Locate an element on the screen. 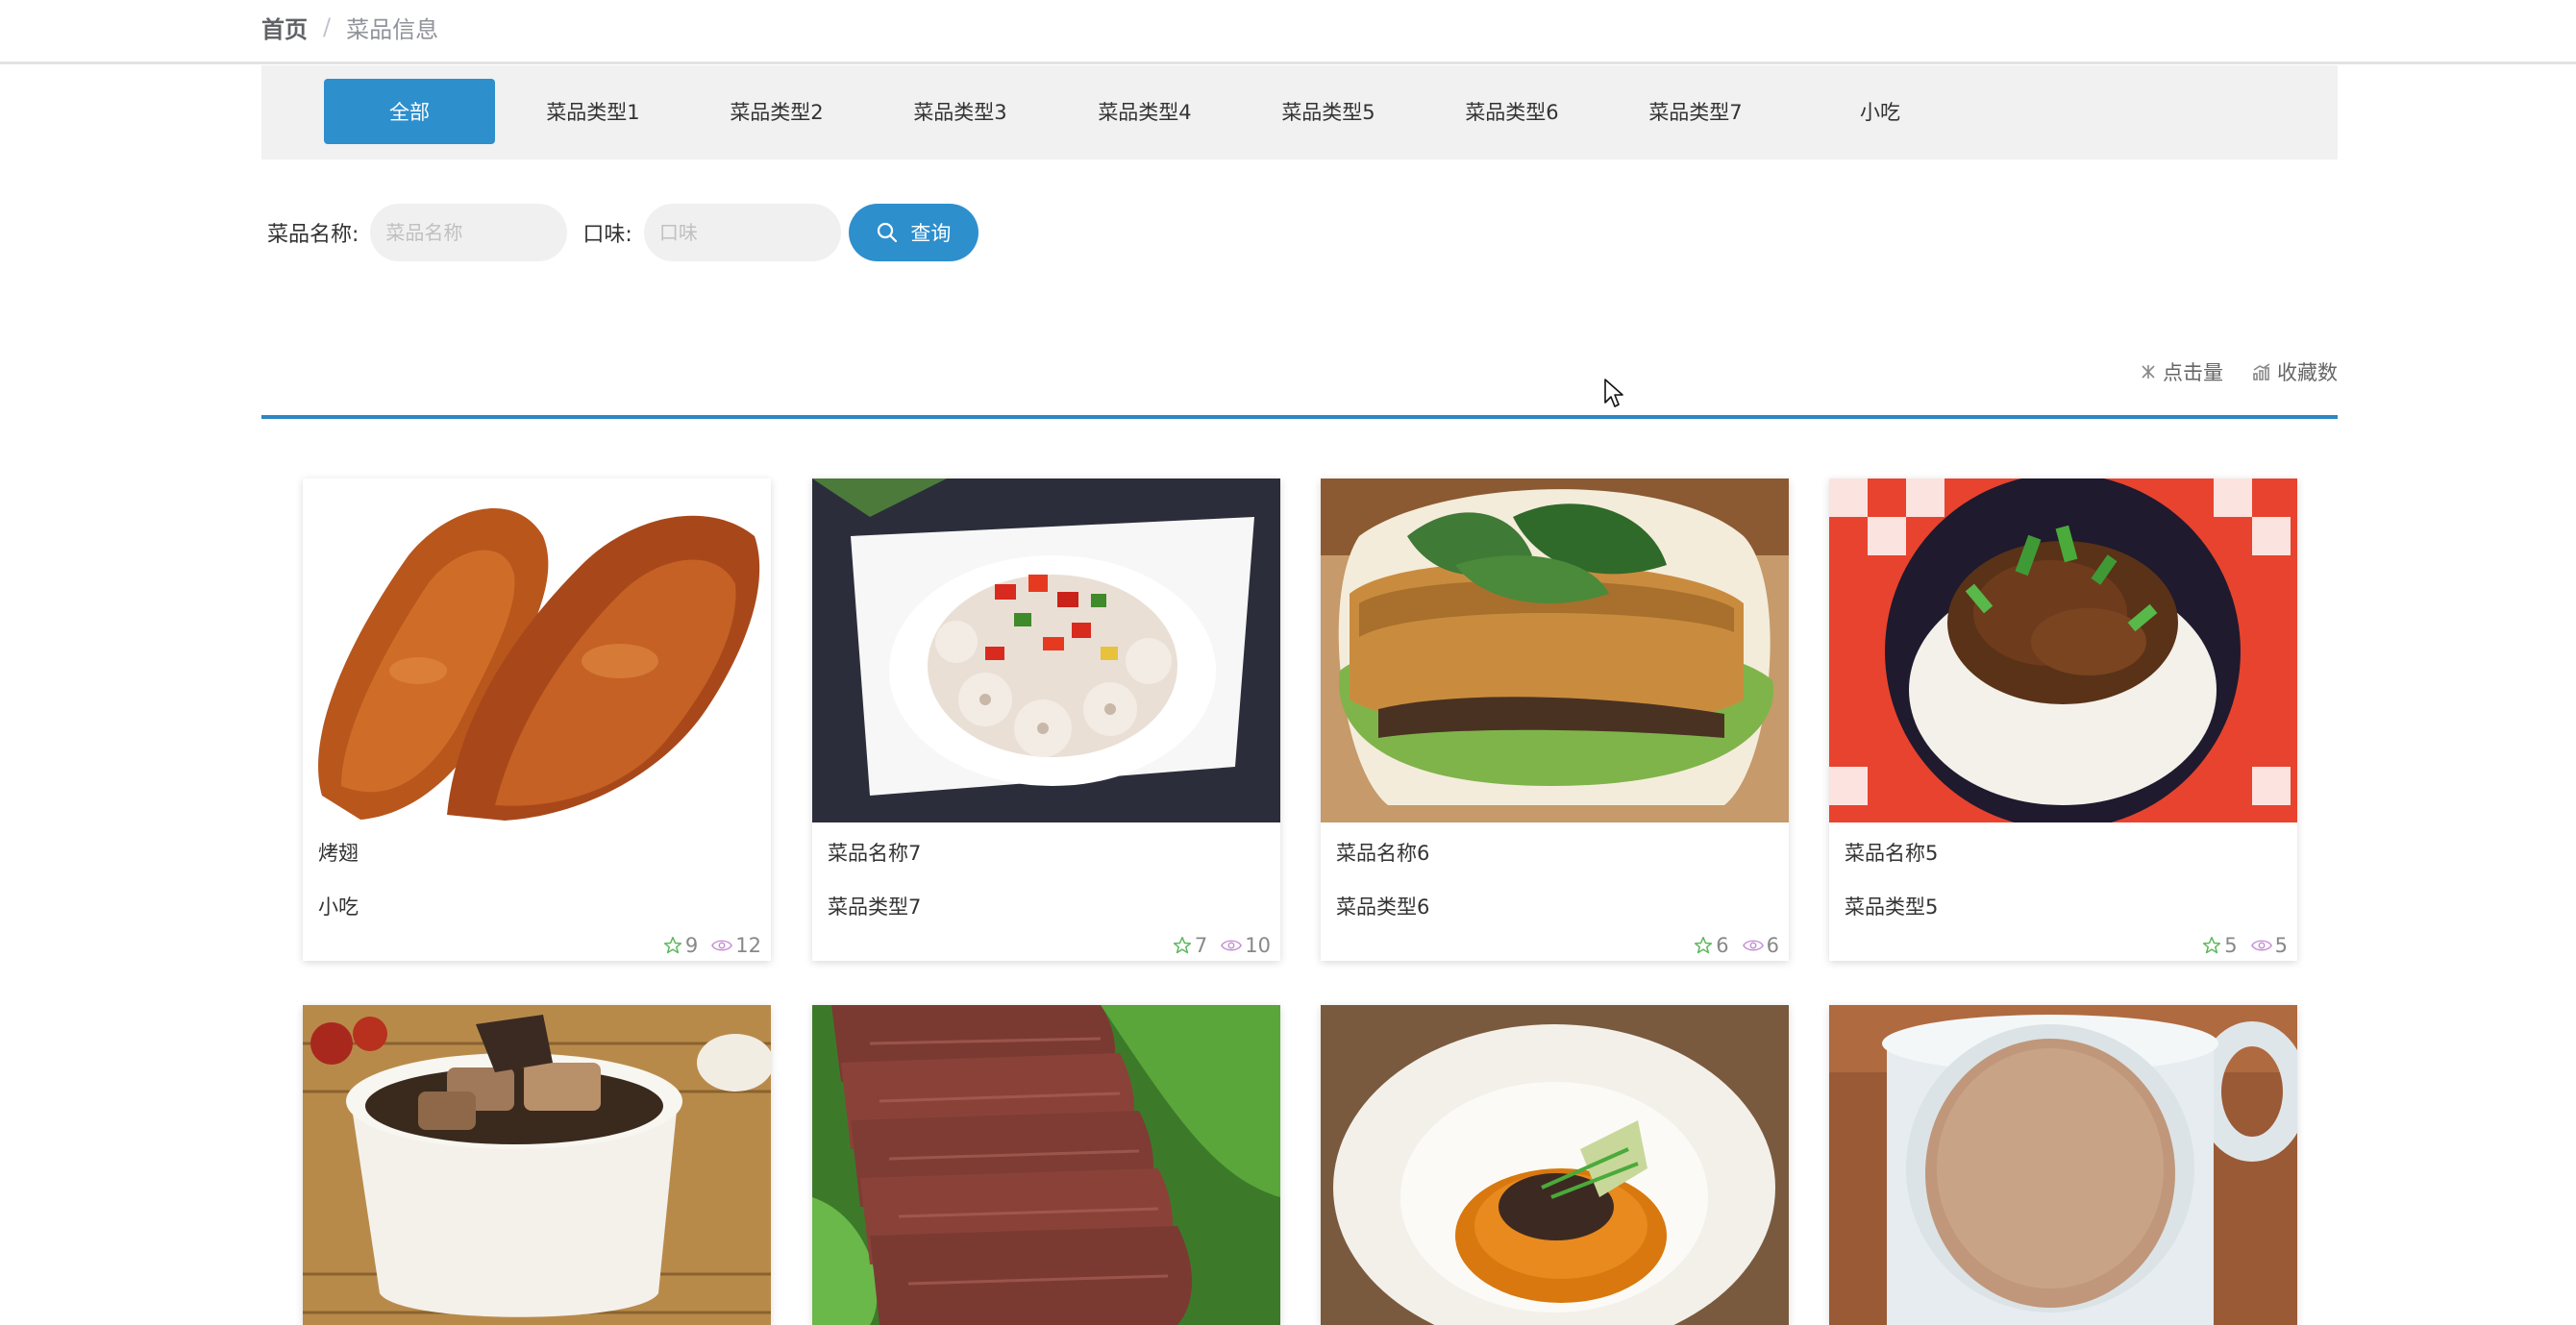 The image size is (2576, 1325). taste-input is located at coordinates (742, 232).